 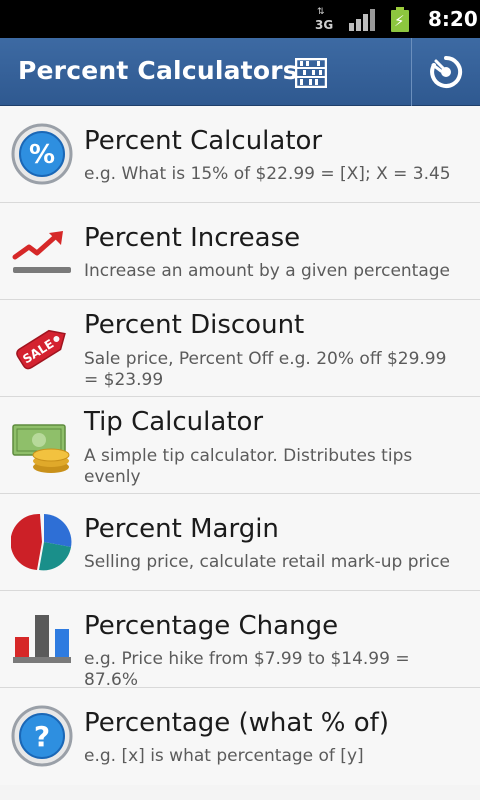 I want to click on battery-charging-icon: ⚡, so click(x=400, y=19).